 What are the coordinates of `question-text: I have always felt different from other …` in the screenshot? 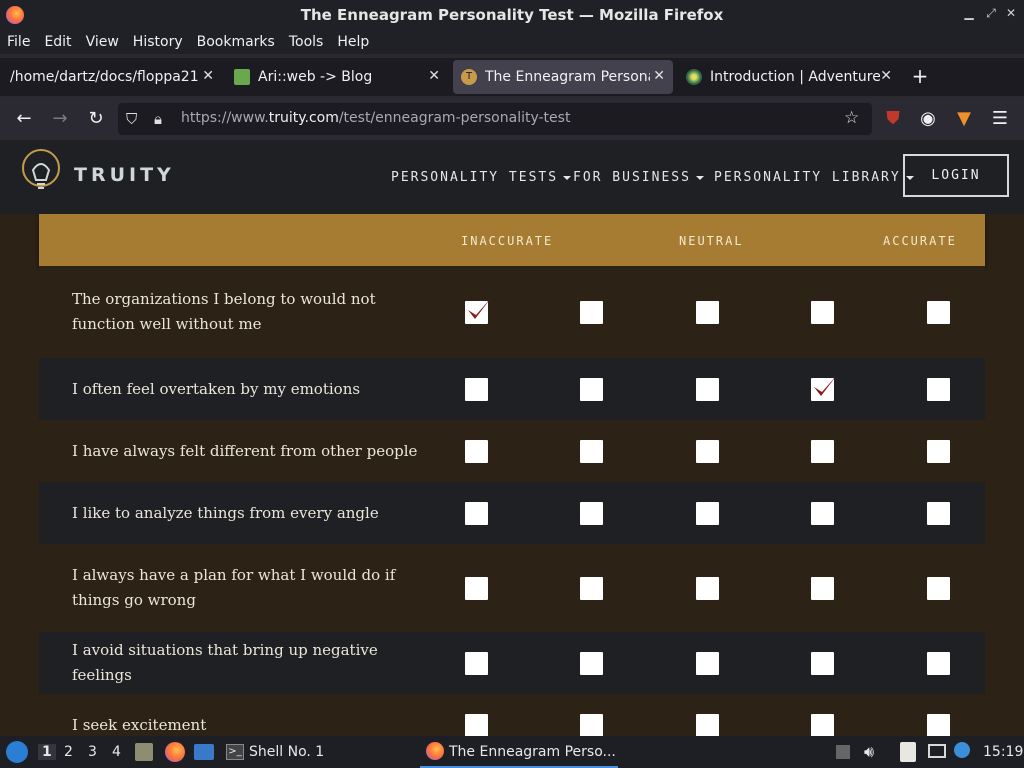 It's located at (245, 451).